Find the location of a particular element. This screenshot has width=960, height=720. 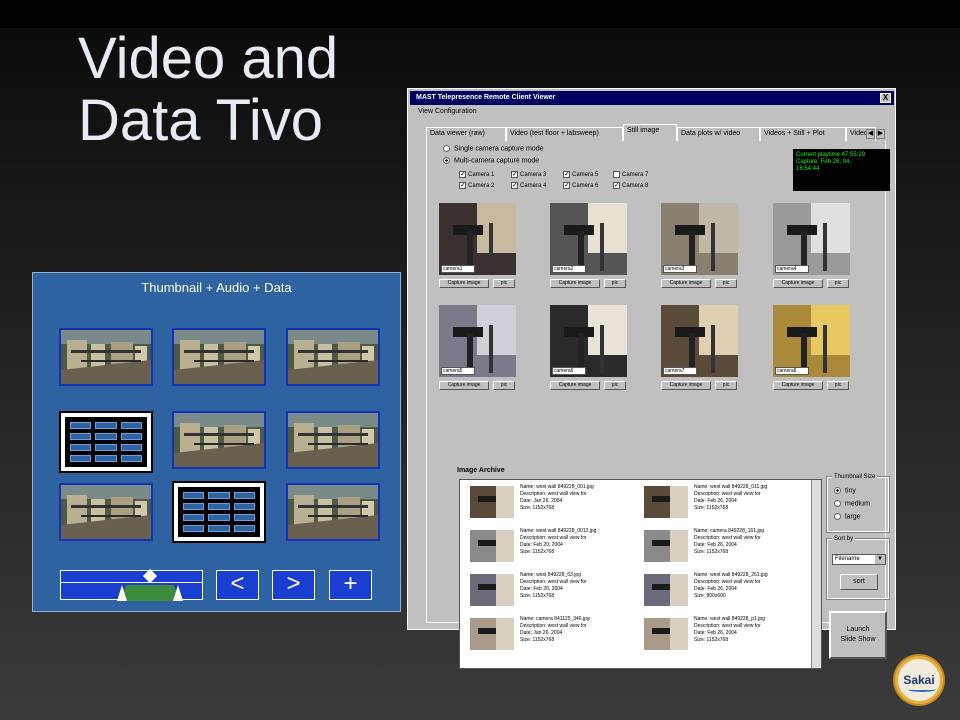

range-end-handle is located at coordinates (178, 593).